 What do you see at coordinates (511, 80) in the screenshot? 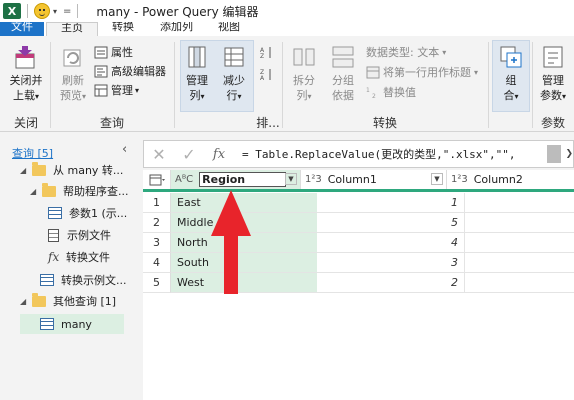
I see `combine-label-top: 组` at bounding box center [511, 80].